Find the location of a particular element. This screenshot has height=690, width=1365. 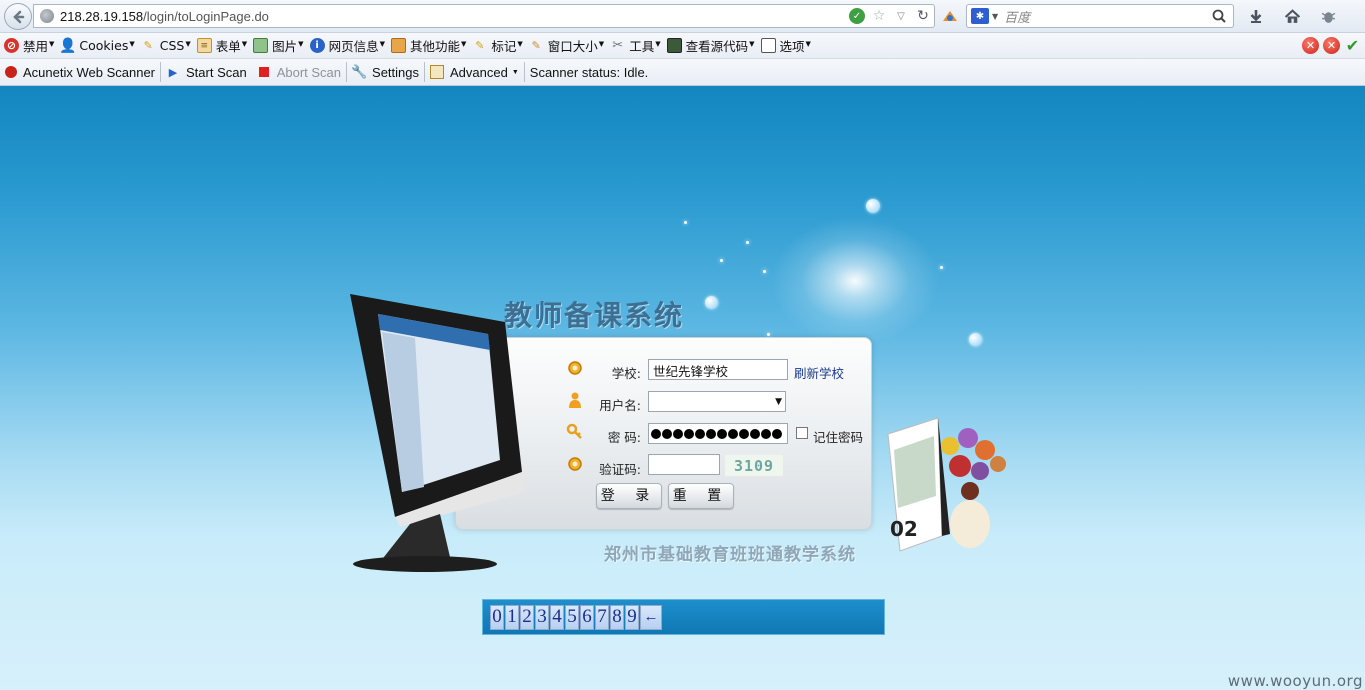

bookmark-star-icon: ☆ is located at coordinates (879, 16).